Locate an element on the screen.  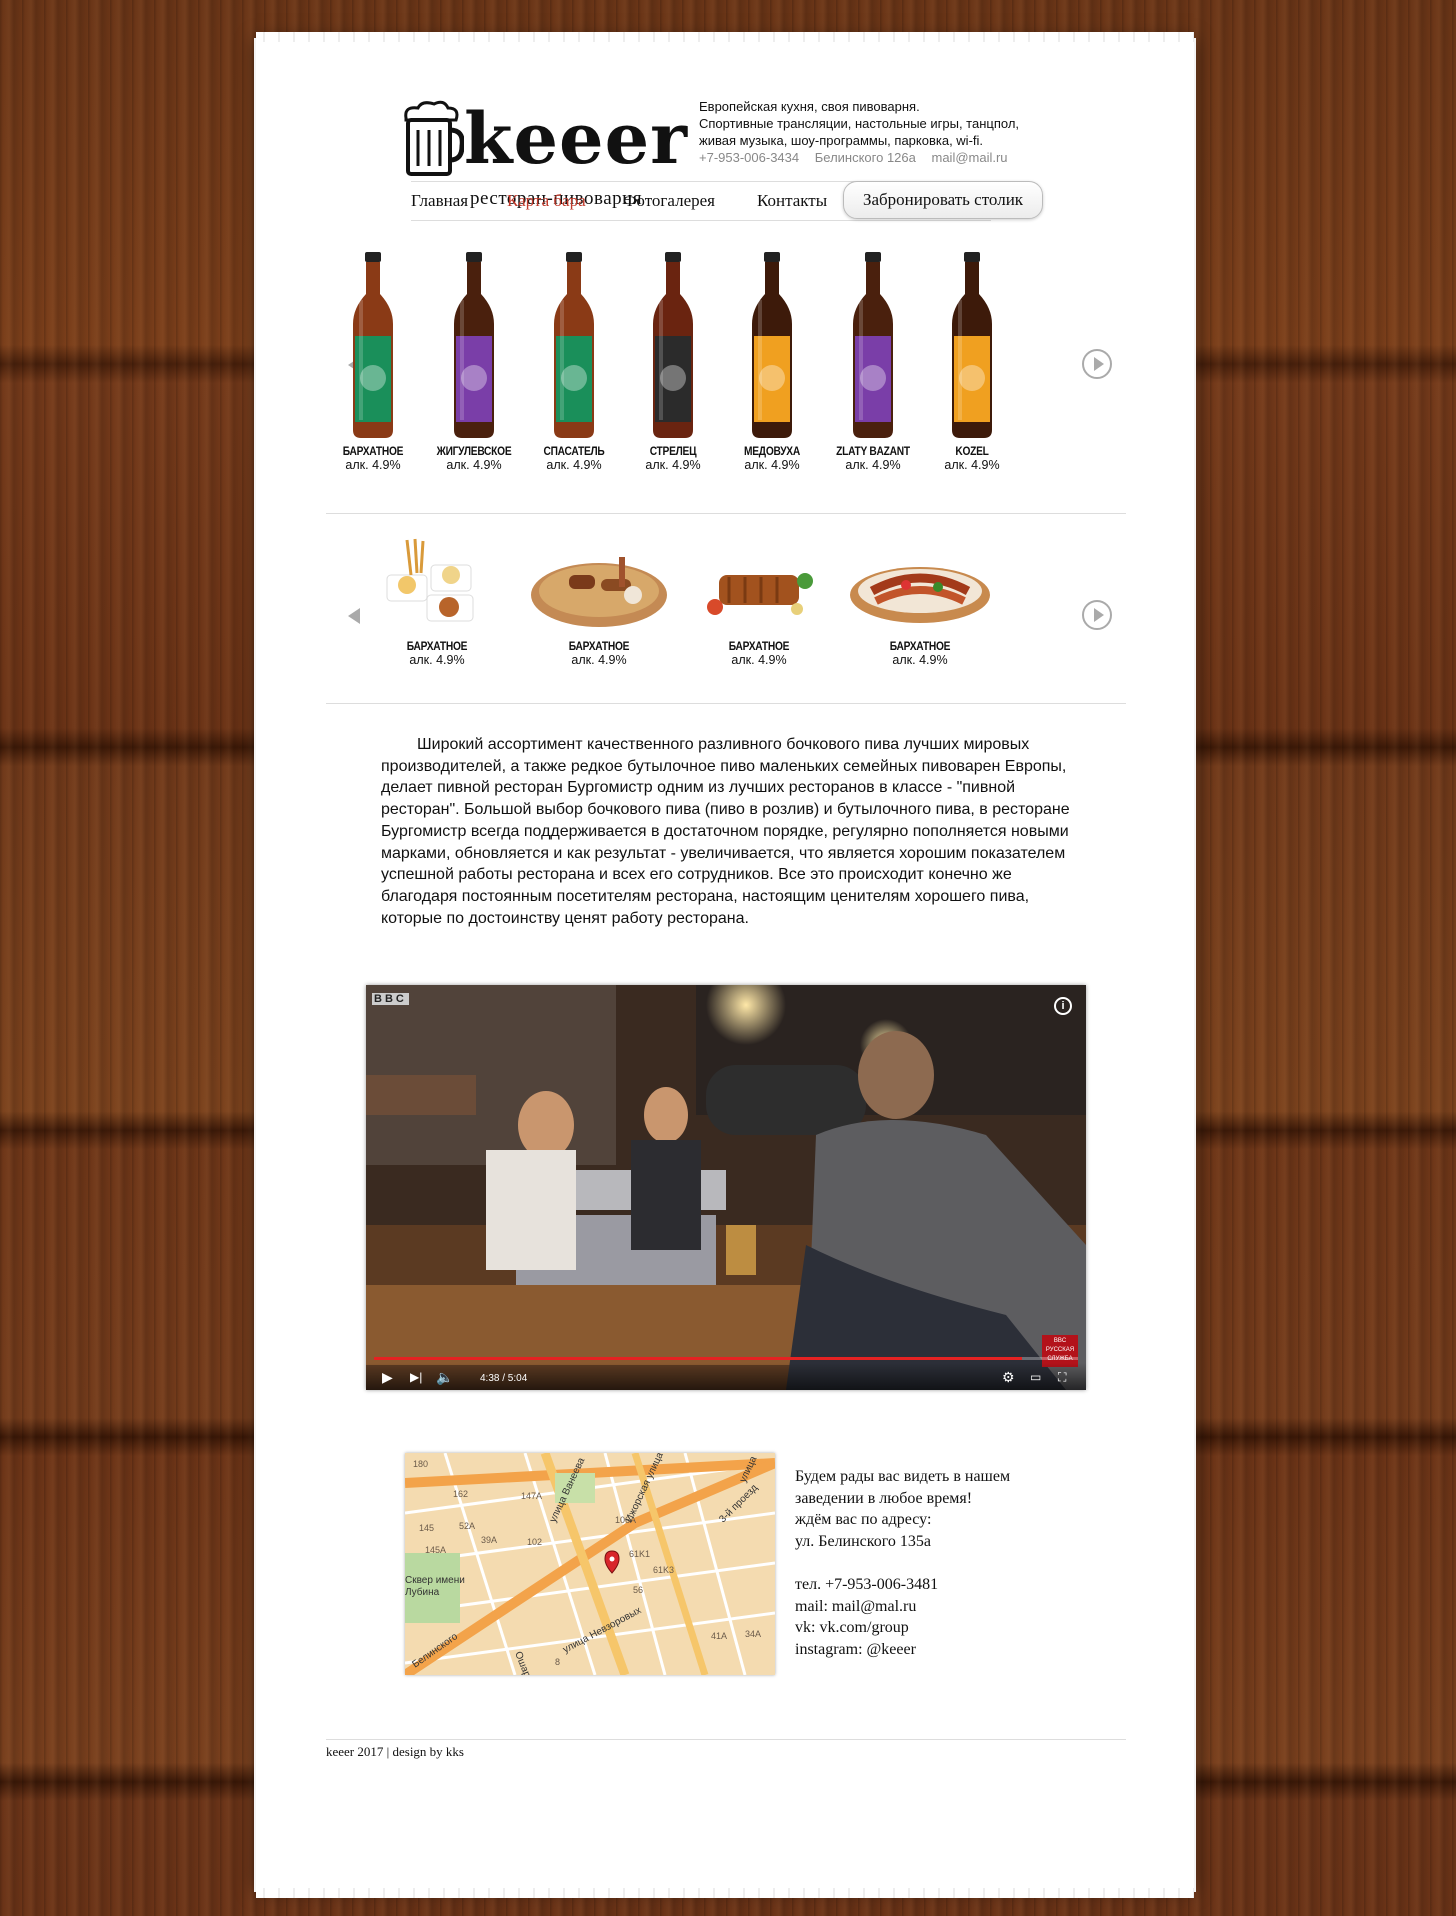
beer-card: БАРХАТНОЕ алк. 4.9% is located at coordinates (373, 361).